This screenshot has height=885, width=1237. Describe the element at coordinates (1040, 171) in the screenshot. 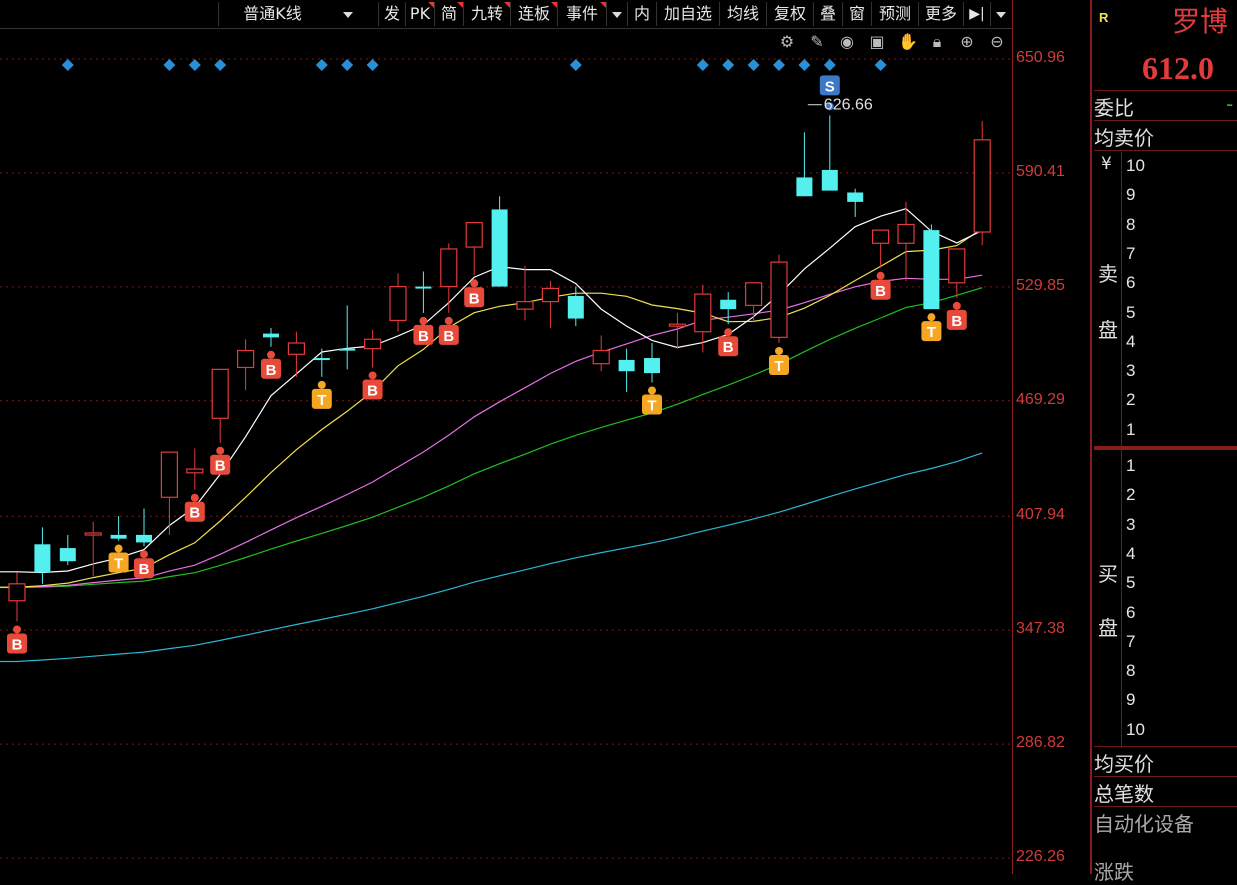

I see `y-tick-label: 590.41` at that location.